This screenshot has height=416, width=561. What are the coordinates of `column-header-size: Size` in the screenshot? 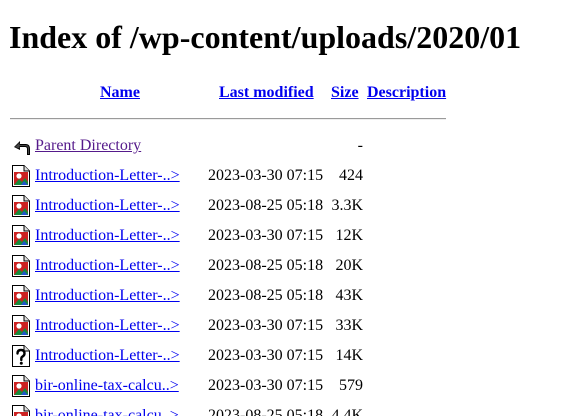 It's located at (345, 93).